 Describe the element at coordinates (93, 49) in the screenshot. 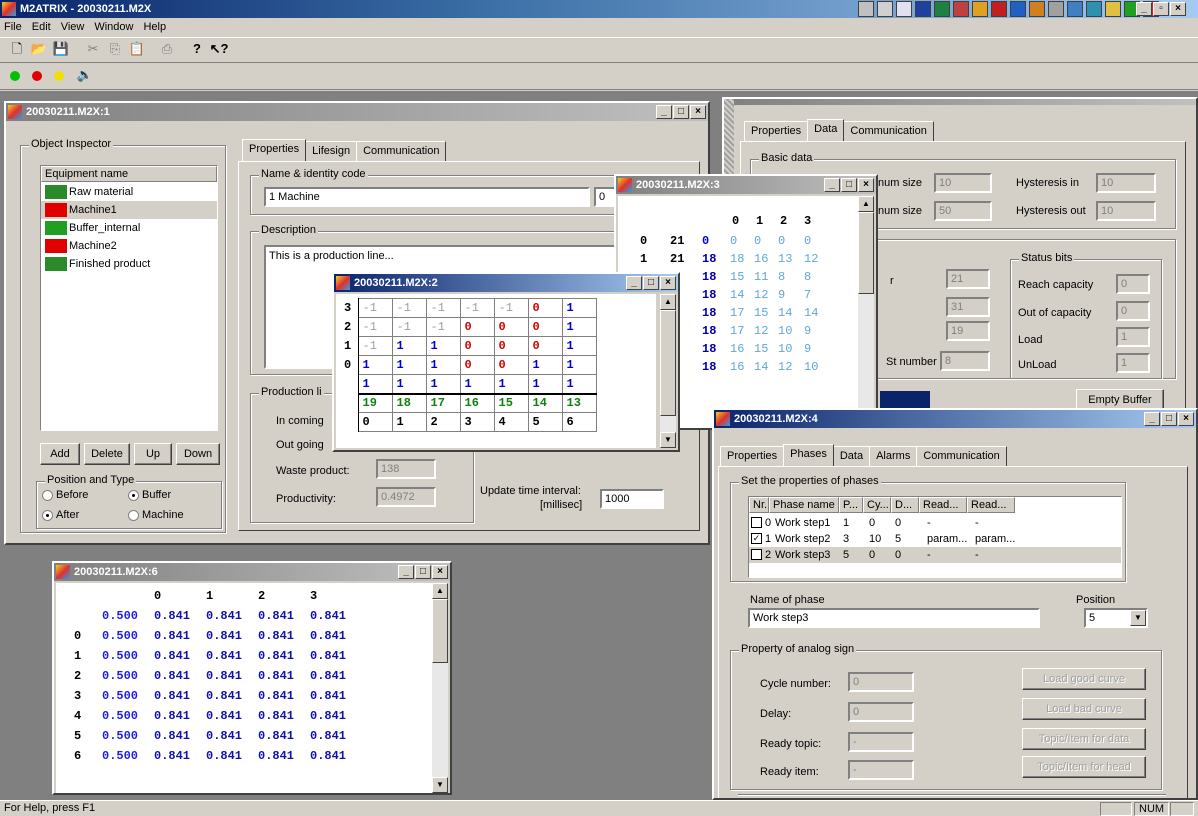

I see `cut-icon: ✂` at that location.